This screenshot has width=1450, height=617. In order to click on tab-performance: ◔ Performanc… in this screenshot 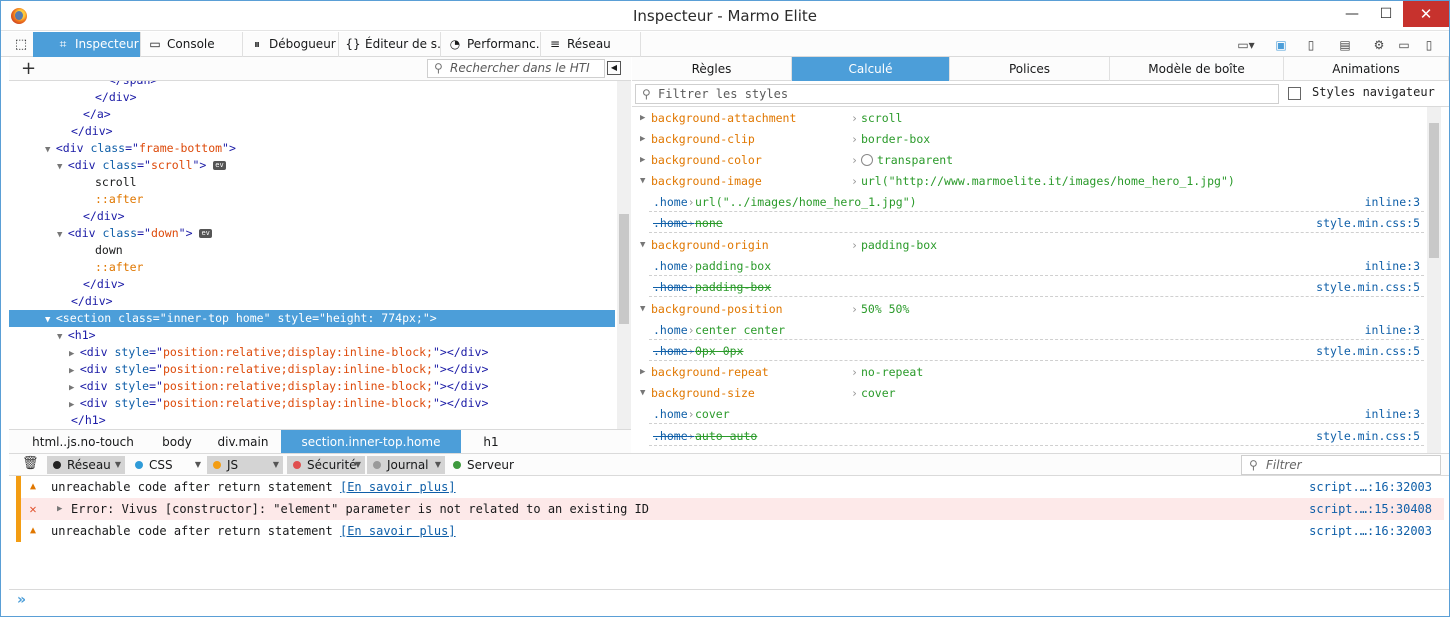, I will do `click(491, 44)`.